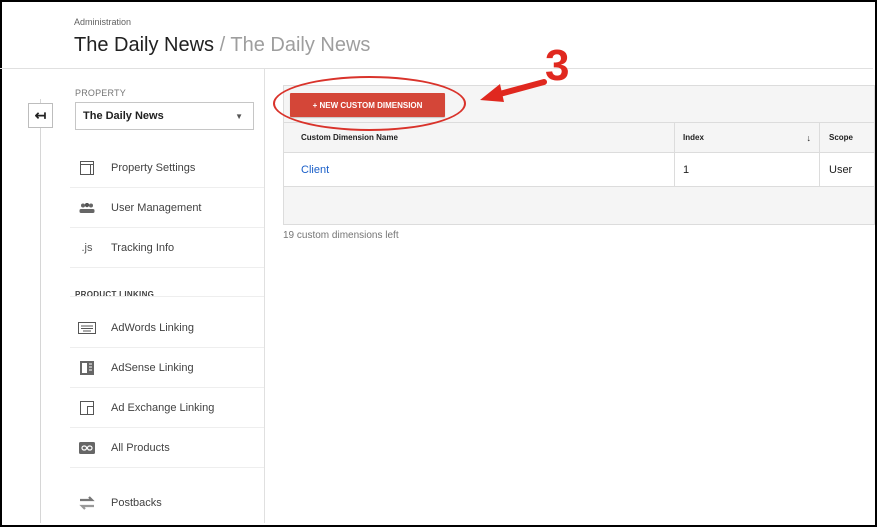 This screenshot has height=527, width=877. What do you see at coordinates (239, 116) in the screenshot?
I see `chevron-down-icon: ▼` at bounding box center [239, 116].